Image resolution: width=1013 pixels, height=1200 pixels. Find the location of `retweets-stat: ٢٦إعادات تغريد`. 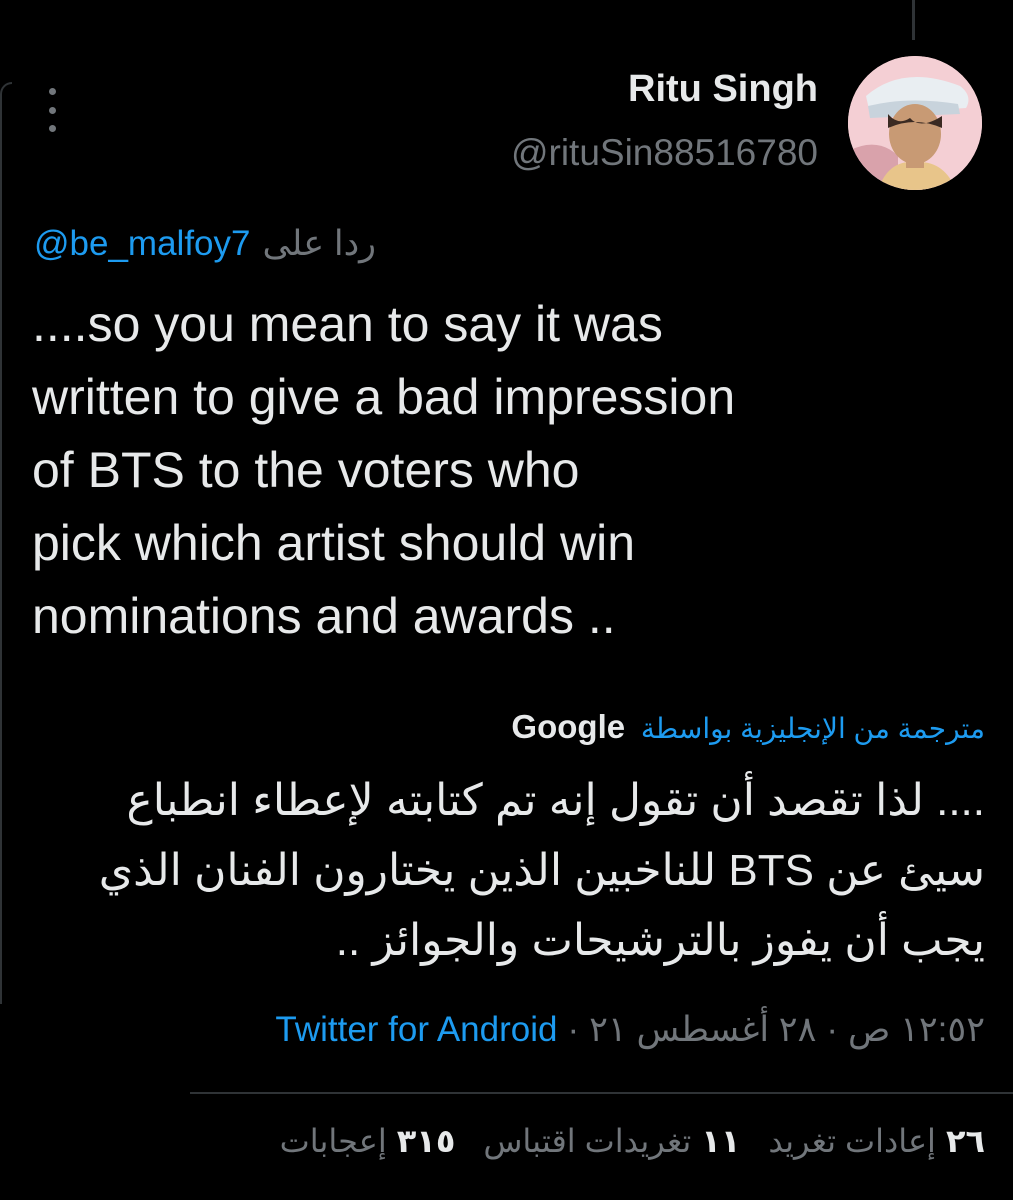

retweets-stat: ٢٦إعادات تغريد is located at coordinates (876, 1141).